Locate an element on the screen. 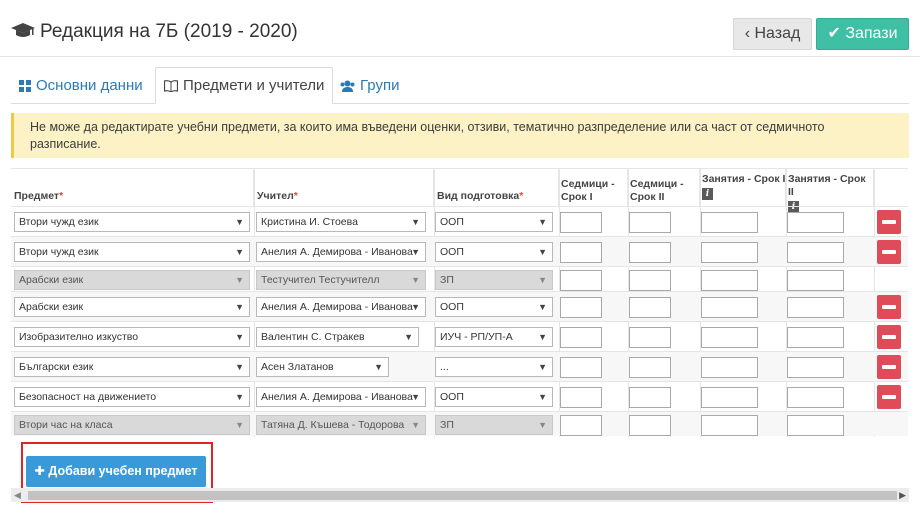  table-row: Български език ▼ Асен Златанов ▼... ▼ is located at coordinates (459, 366).